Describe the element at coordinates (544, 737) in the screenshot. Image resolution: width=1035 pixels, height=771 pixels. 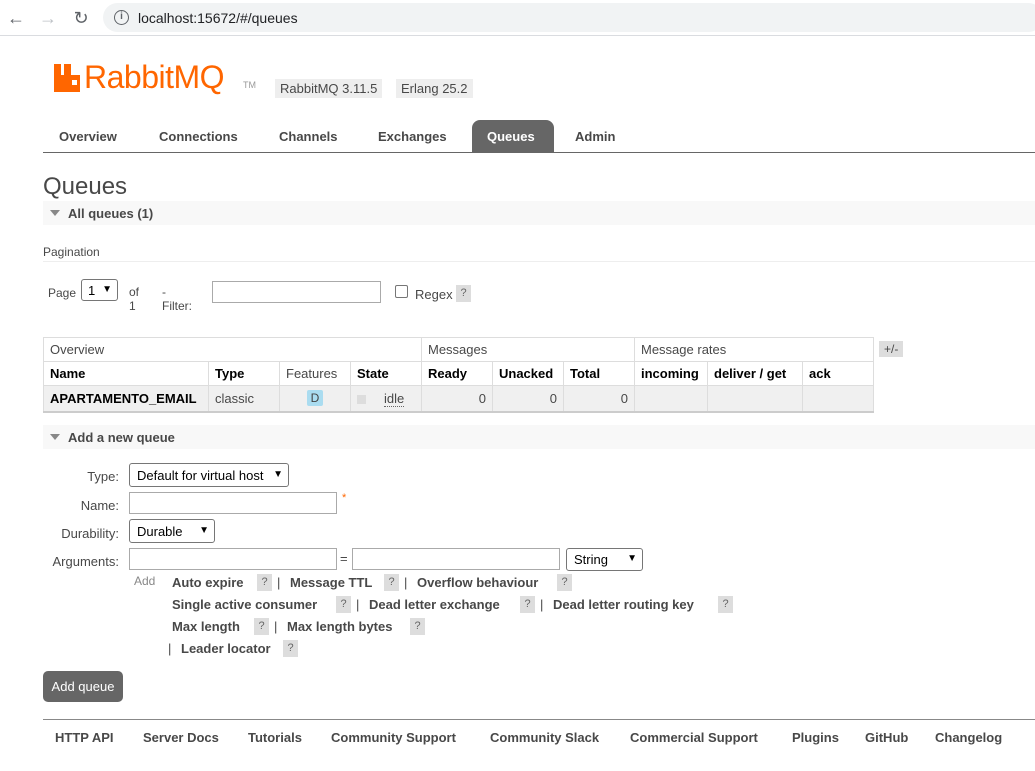
I see `footer-link-community-slack: Community Slack` at that location.